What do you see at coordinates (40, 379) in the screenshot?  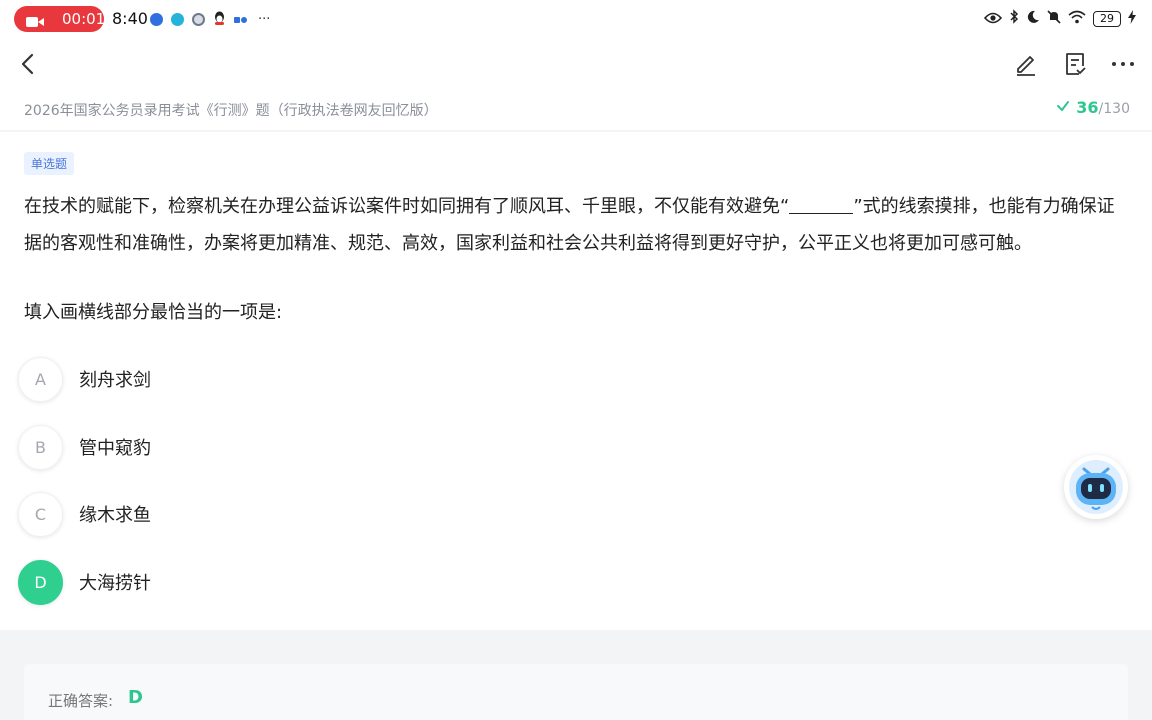 I see `option-letter: A` at bounding box center [40, 379].